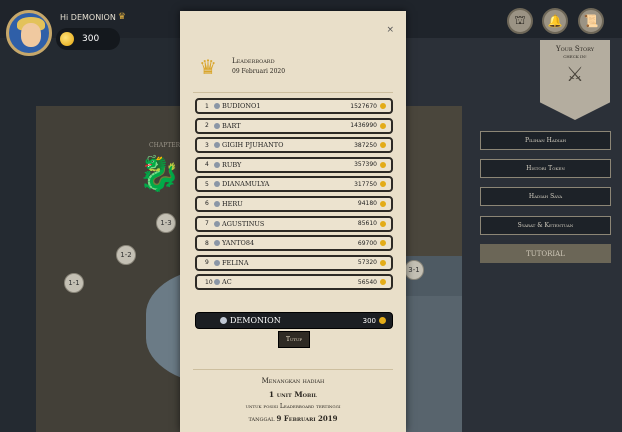 This screenshot has width=622, height=432. Describe the element at coordinates (575, 49) in the screenshot. I see `story-title: Your Story` at that location.